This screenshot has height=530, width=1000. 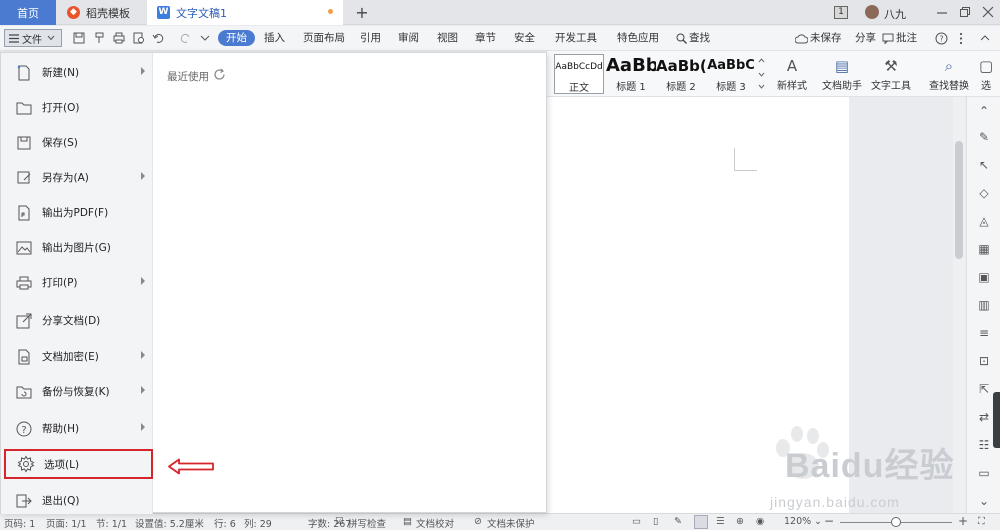 I want to click on username: 八九, so click(x=895, y=14).